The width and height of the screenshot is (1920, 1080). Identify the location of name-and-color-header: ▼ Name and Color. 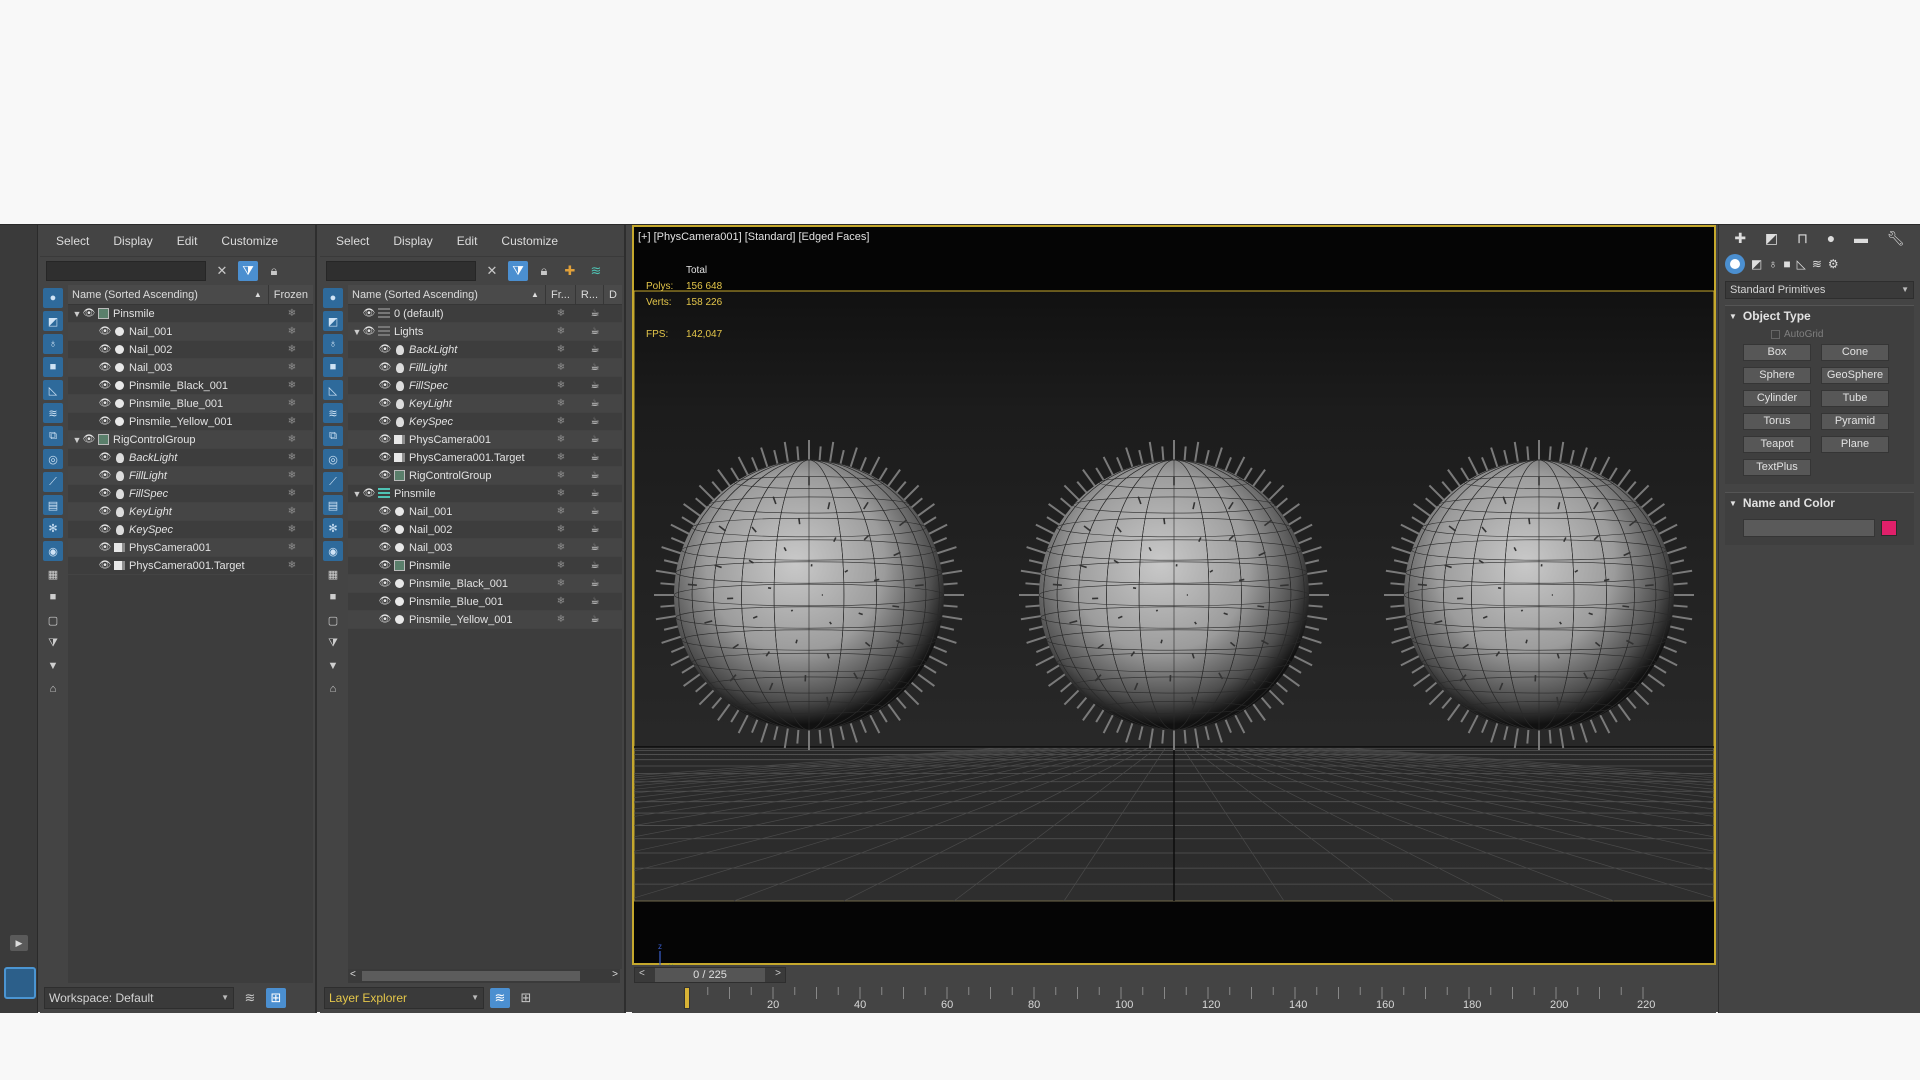
(1819, 503).